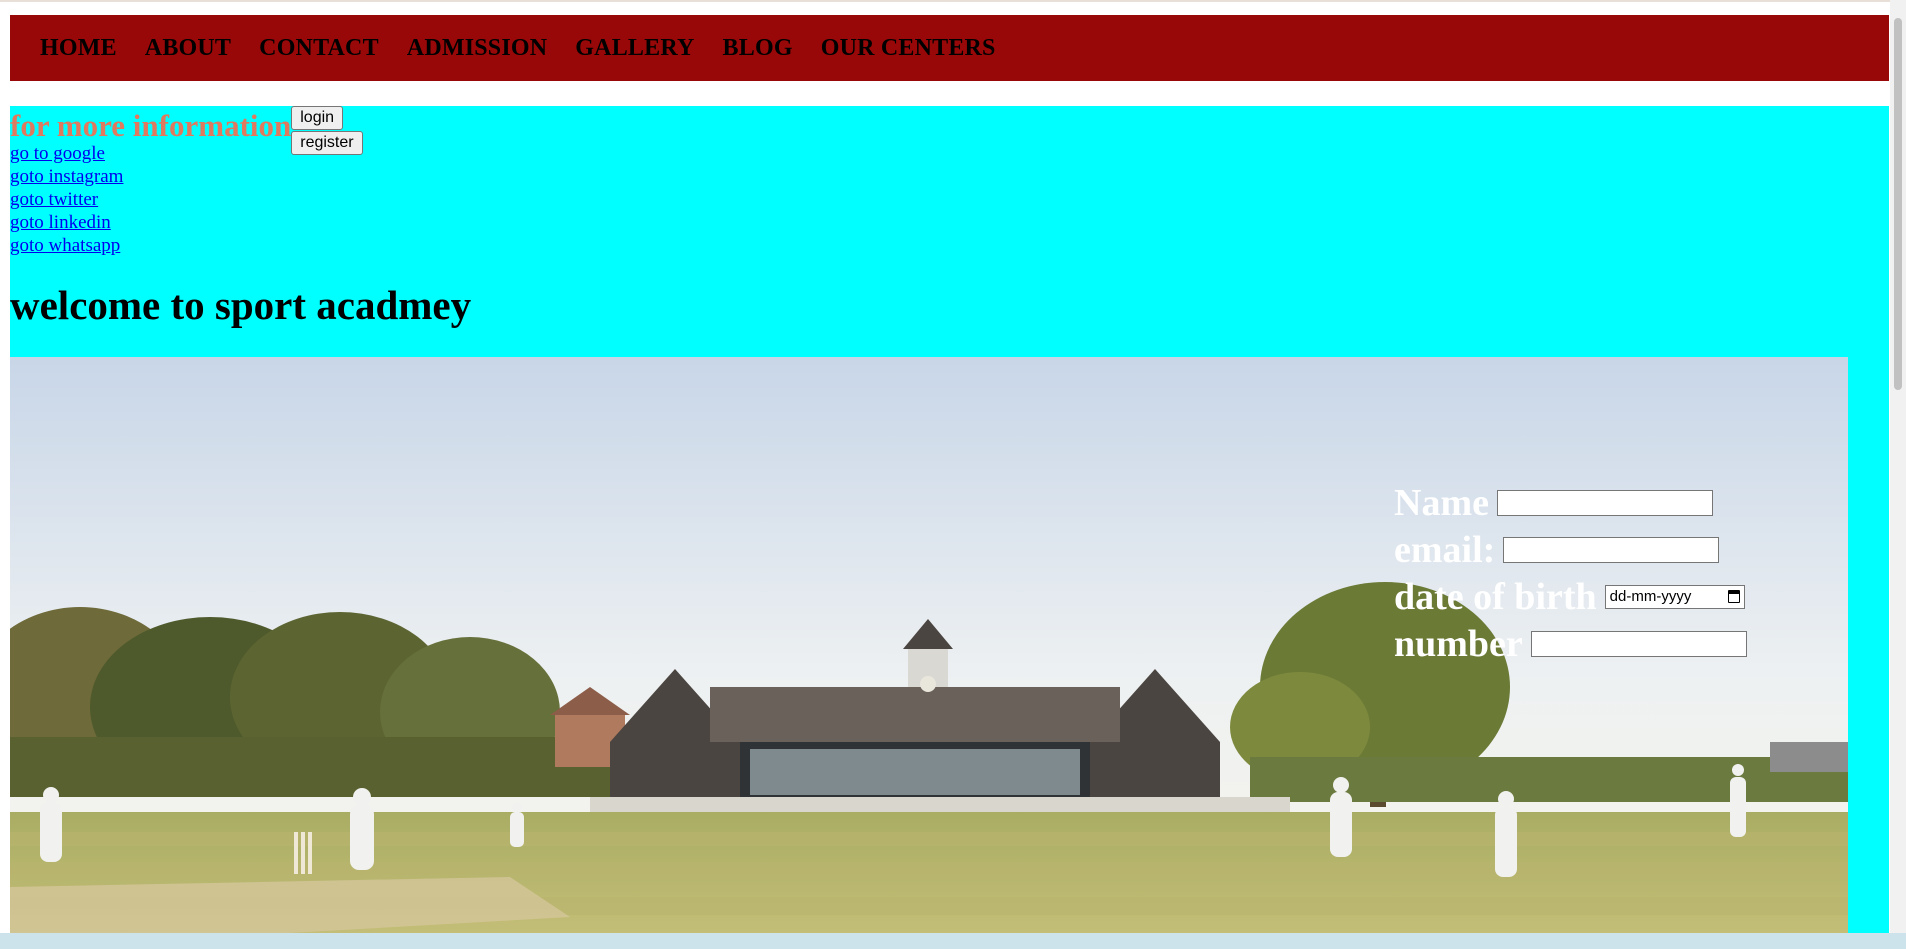  What do you see at coordinates (317, 118) in the screenshot?
I see `login-button: login` at bounding box center [317, 118].